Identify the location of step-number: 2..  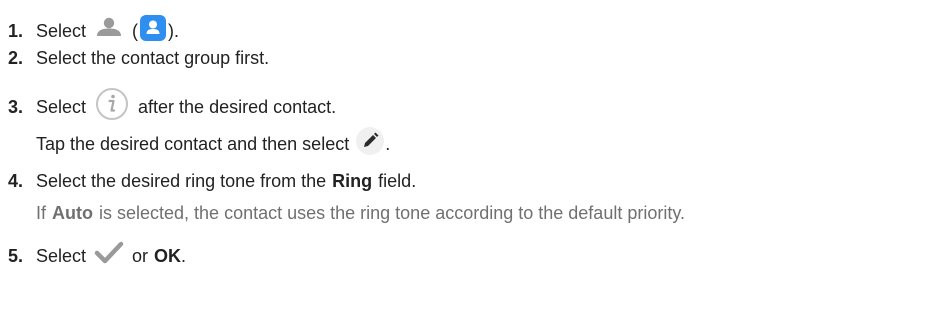
(16, 58).